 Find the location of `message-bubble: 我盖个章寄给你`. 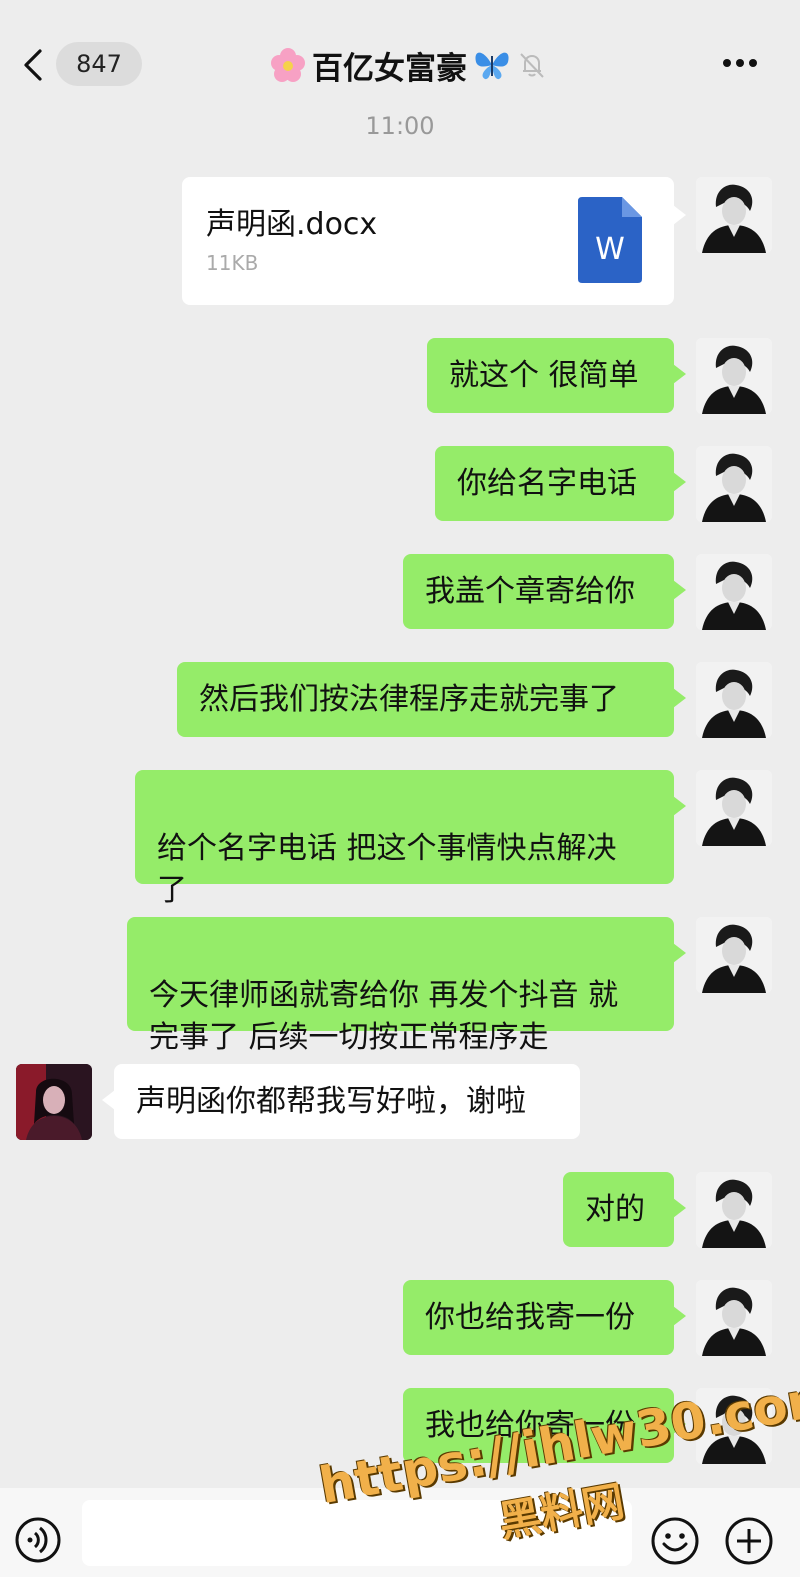

message-bubble: 我盖个章寄给你 is located at coordinates (544, 591).